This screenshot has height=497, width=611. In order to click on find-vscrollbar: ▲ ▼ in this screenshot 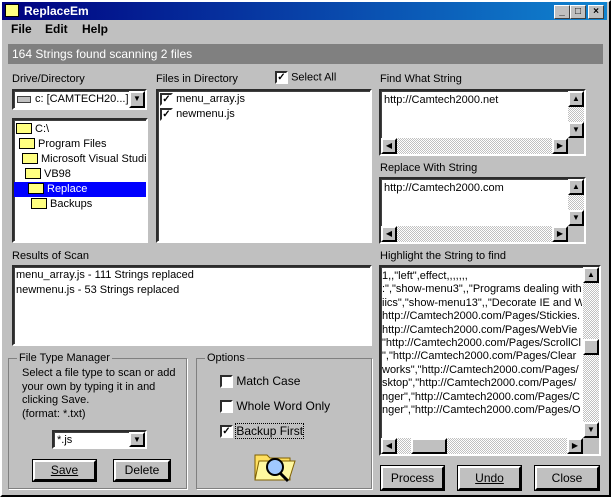, I will do `click(576, 114)`.